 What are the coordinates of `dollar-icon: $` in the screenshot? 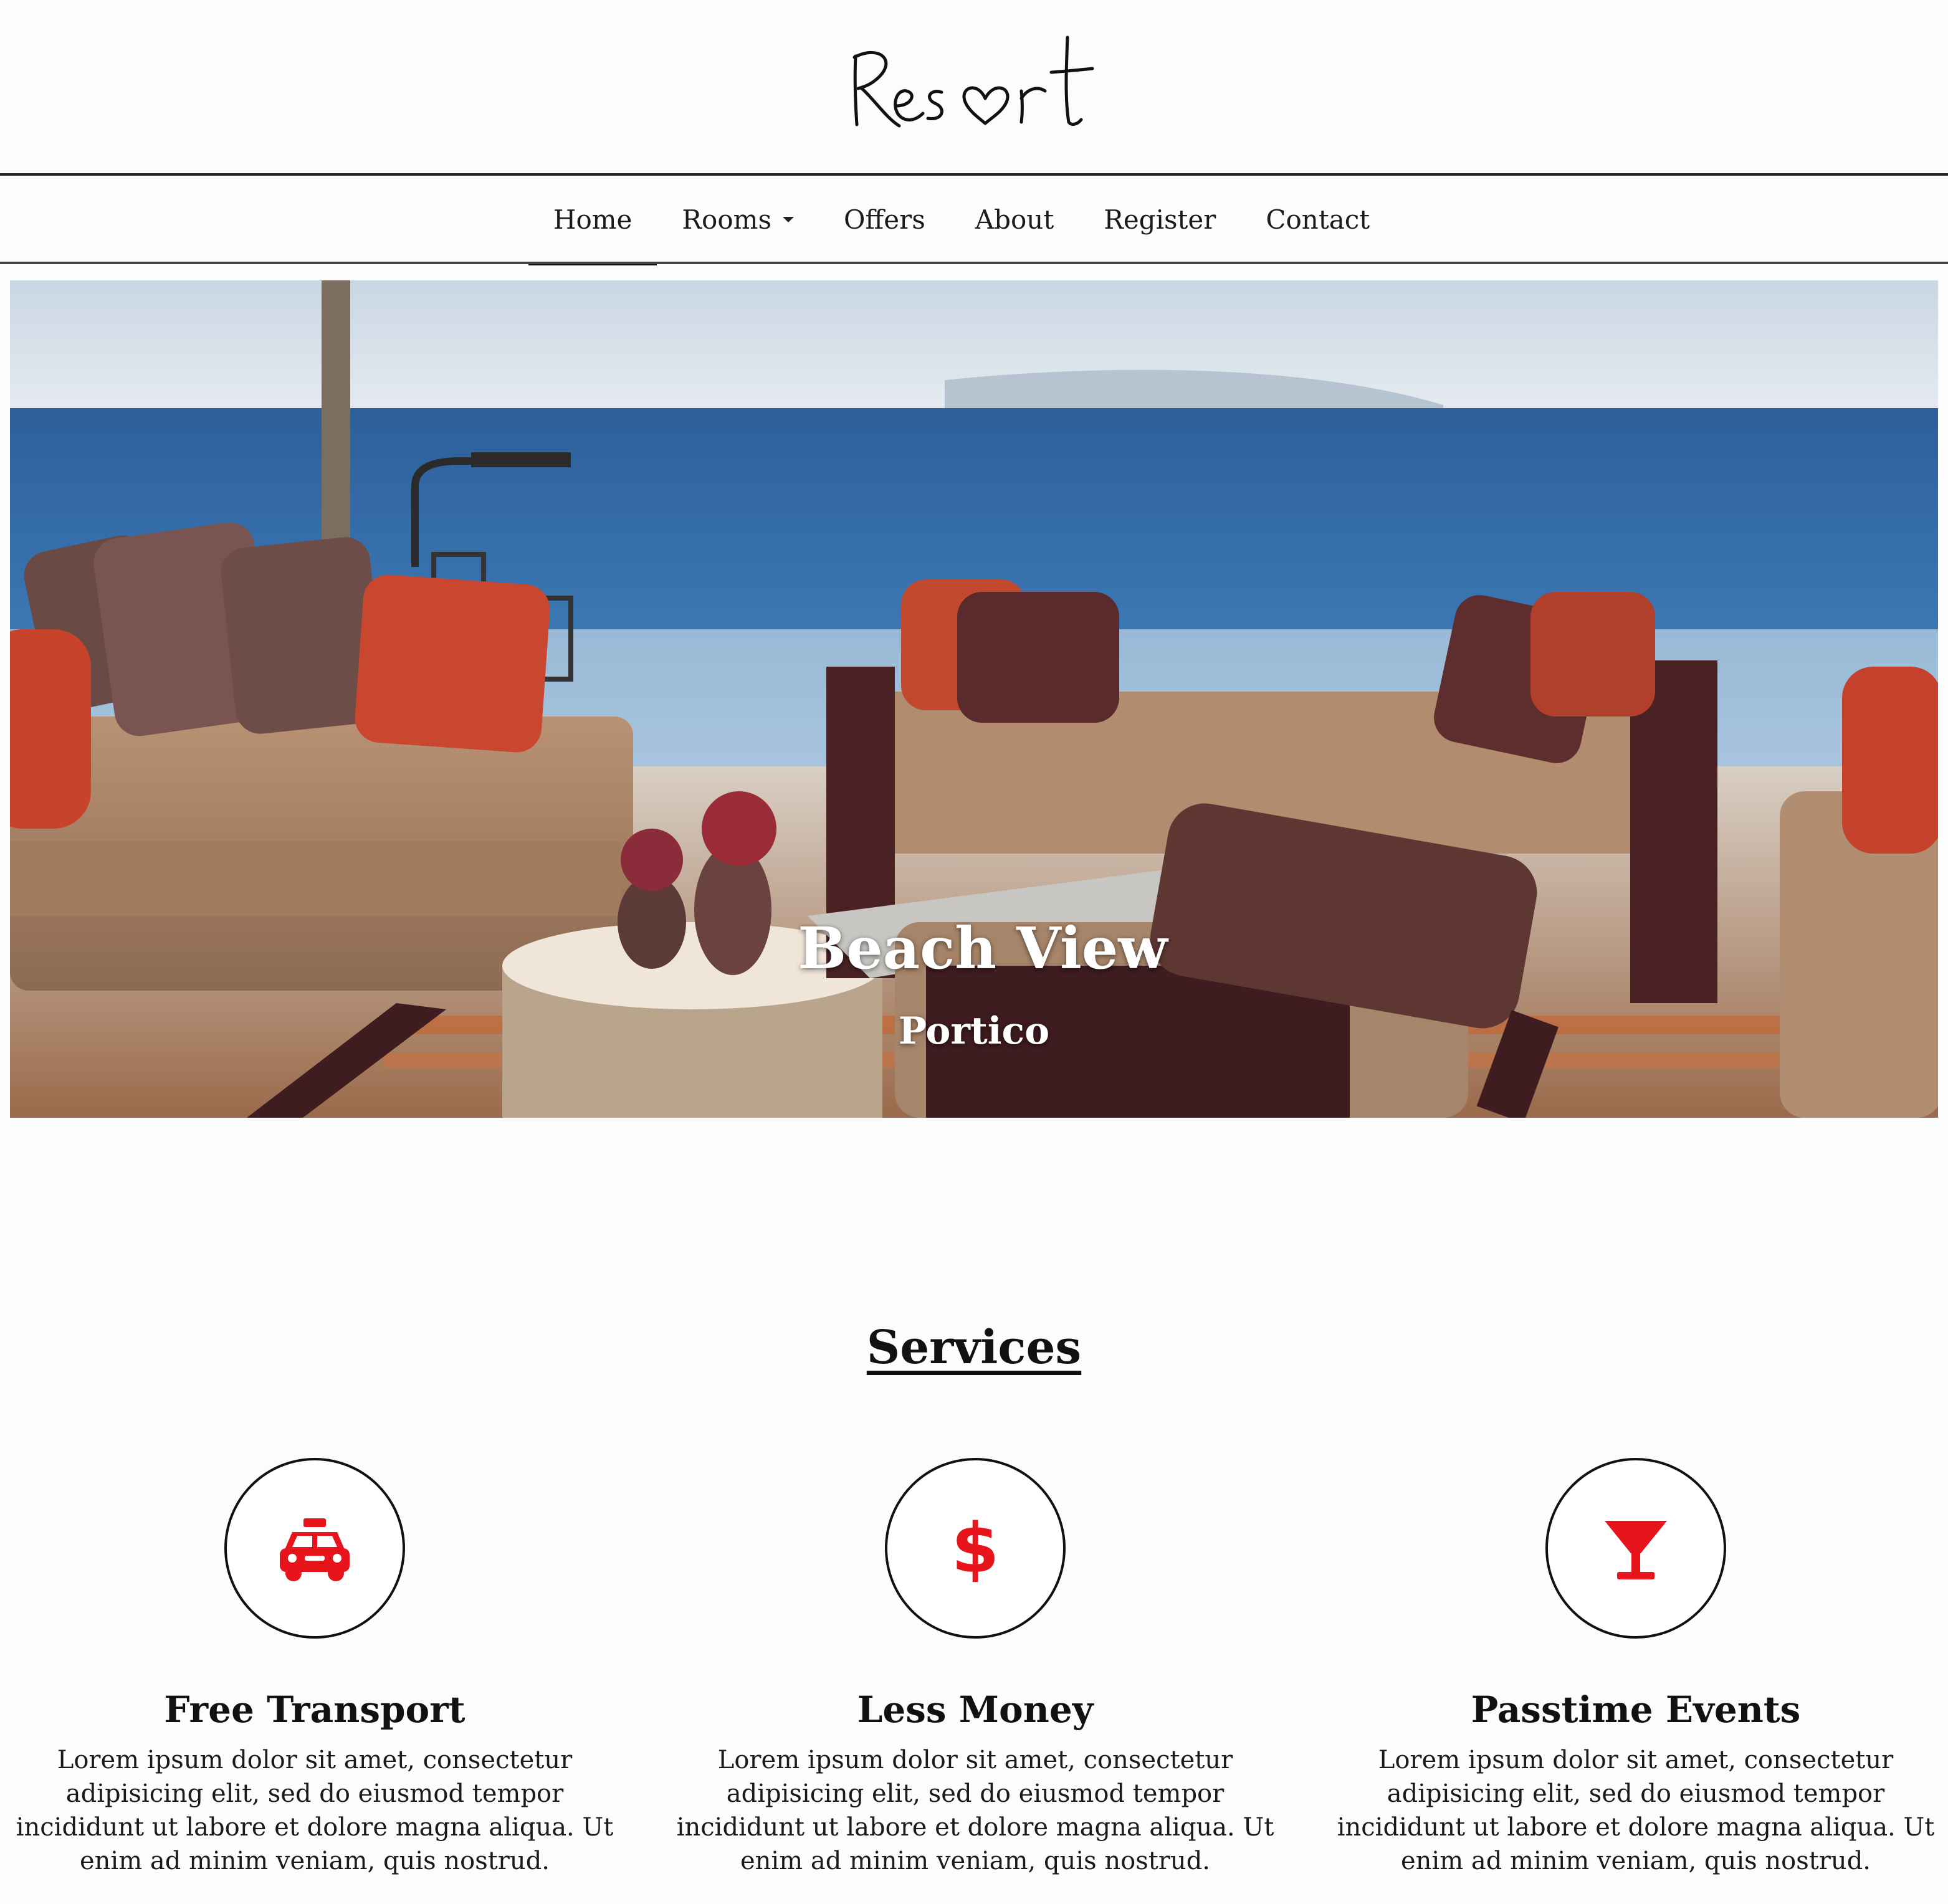 It's located at (976, 1548).